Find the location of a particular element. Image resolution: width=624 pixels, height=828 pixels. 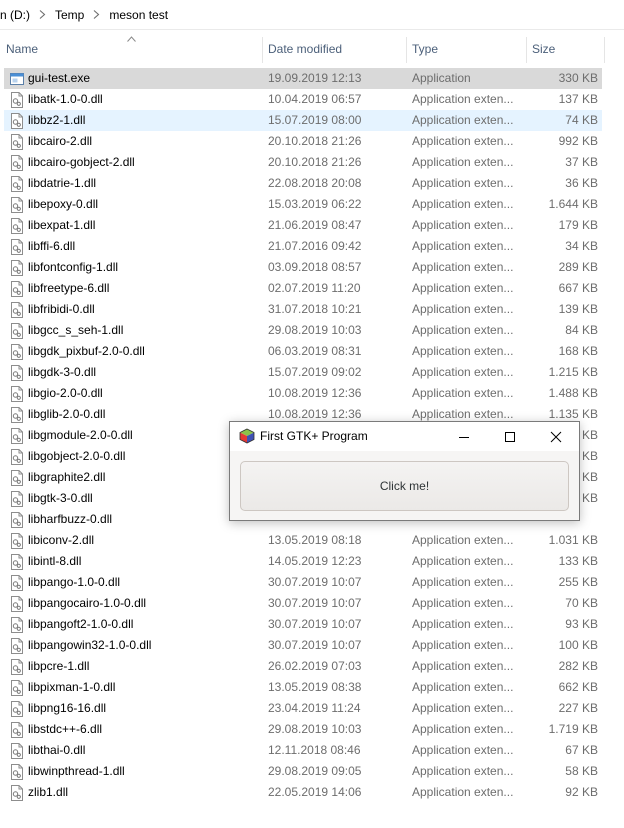

file-name: libgdk-3-0.dll is located at coordinates (62, 372).